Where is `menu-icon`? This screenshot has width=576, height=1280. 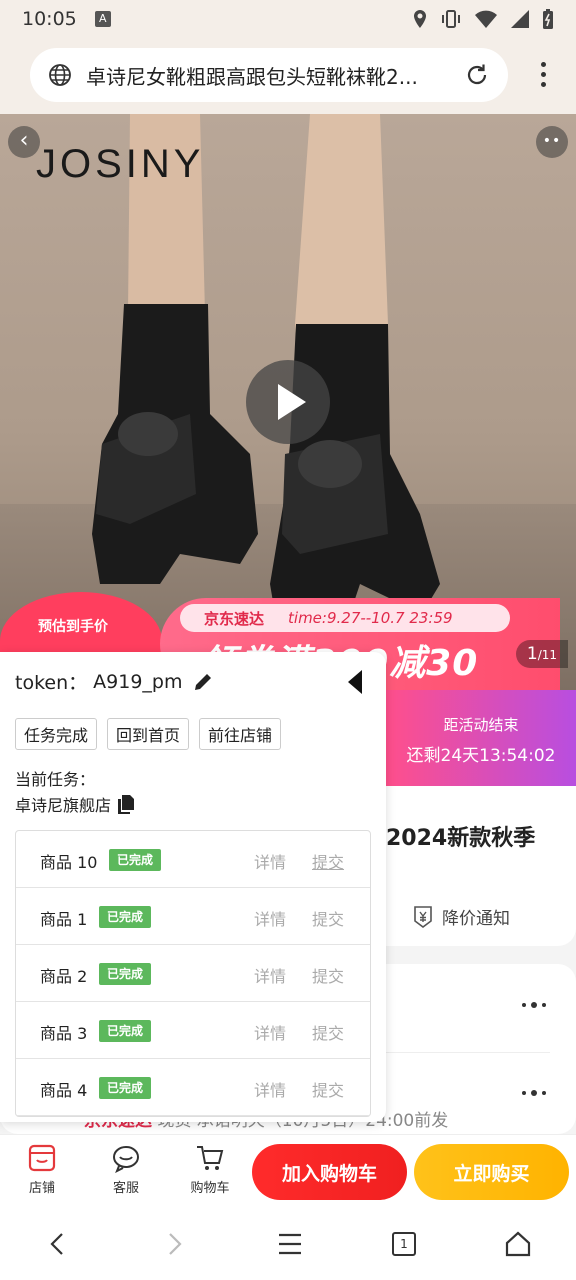
menu-icon is located at coordinates (290, 1244).